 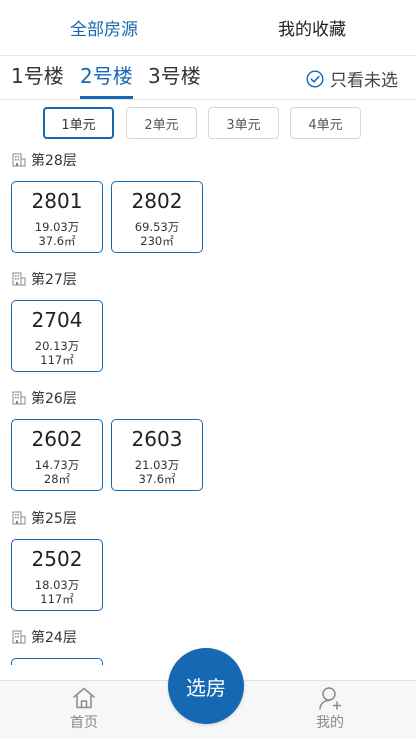 I want to click on room-price: 21.03万, so click(x=157, y=465).